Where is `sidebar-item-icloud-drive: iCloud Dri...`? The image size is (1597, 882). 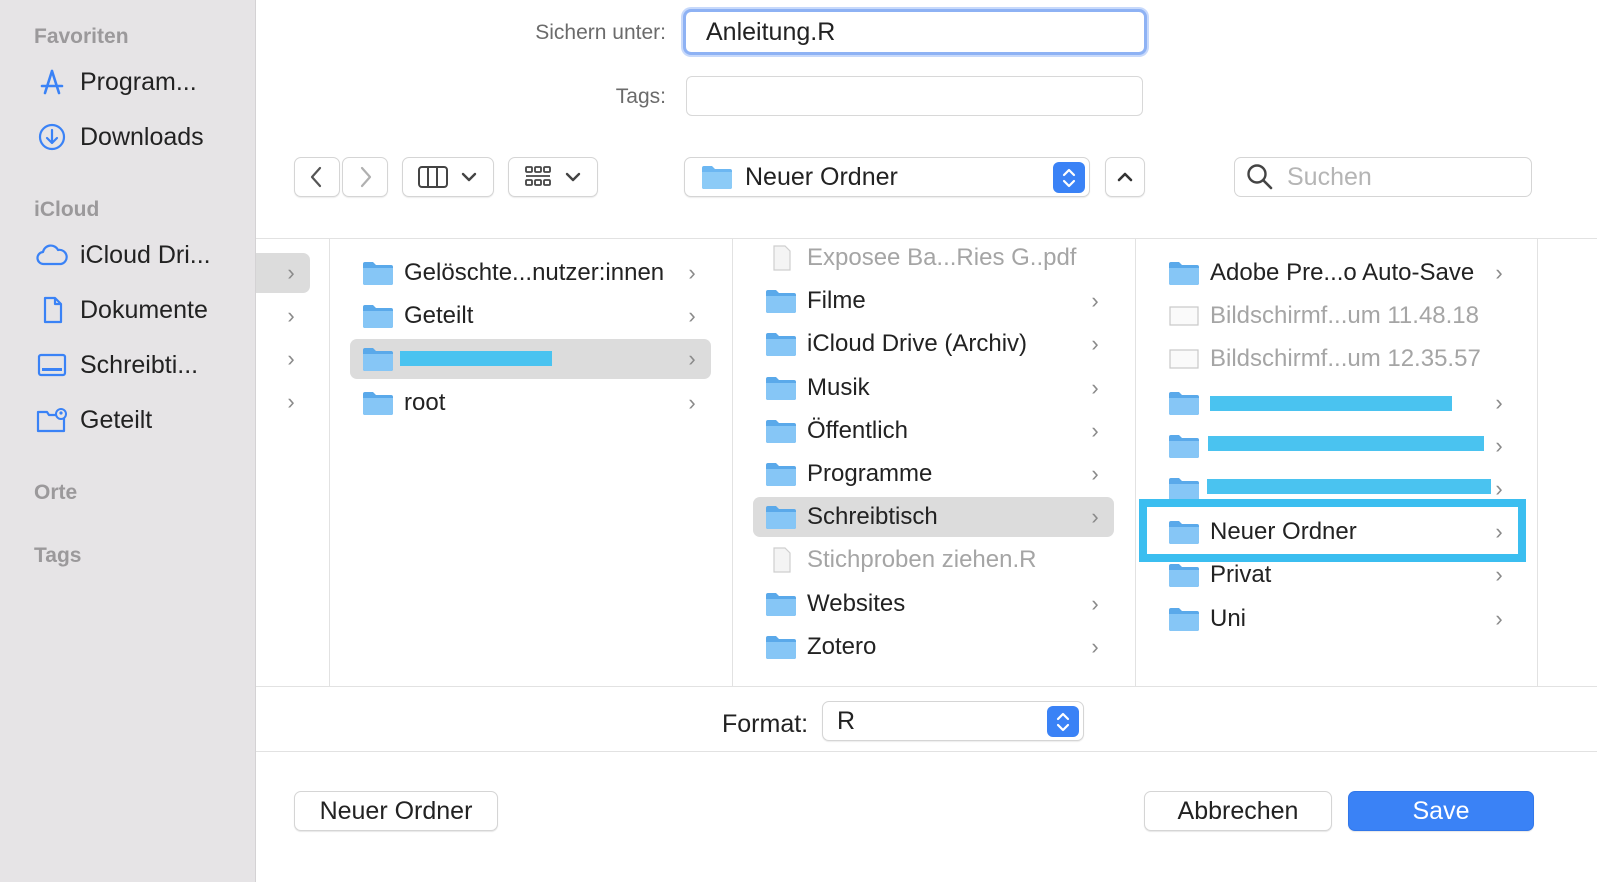 sidebar-item-icloud-drive: iCloud Dri... is located at coordinates (139, 255).